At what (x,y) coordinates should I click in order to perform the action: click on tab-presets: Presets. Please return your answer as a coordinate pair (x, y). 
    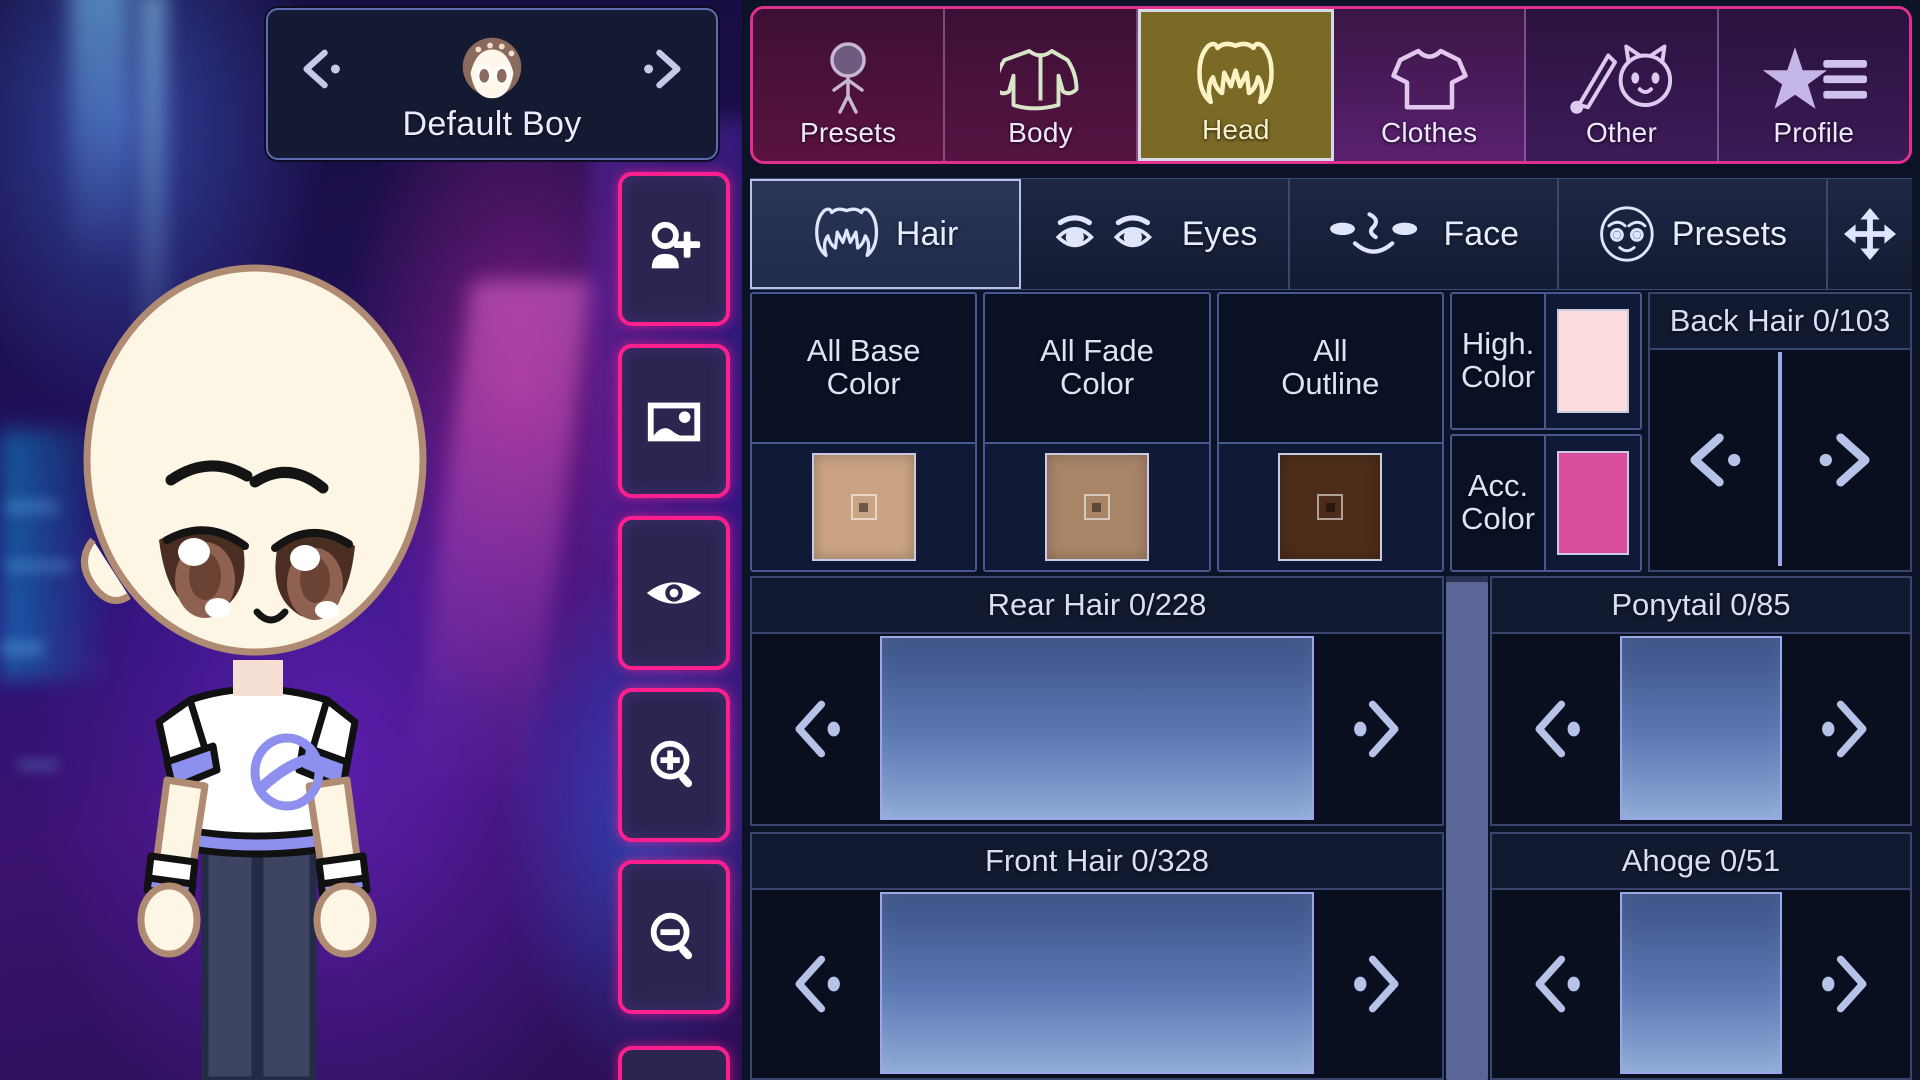
    Looking at the image, I should click on (849, 85).